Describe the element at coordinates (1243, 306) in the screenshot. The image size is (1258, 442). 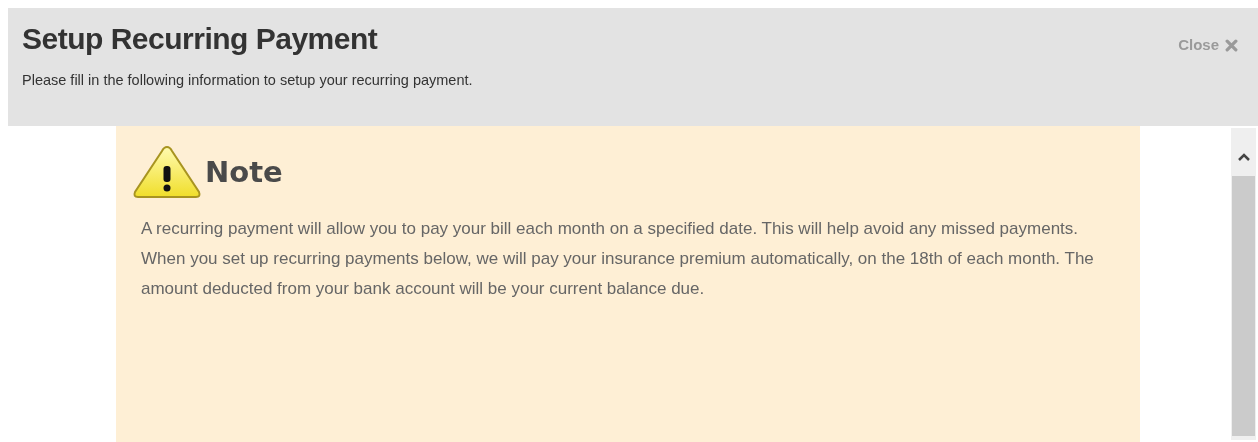
I see `scrollbar-thumb` at that location.